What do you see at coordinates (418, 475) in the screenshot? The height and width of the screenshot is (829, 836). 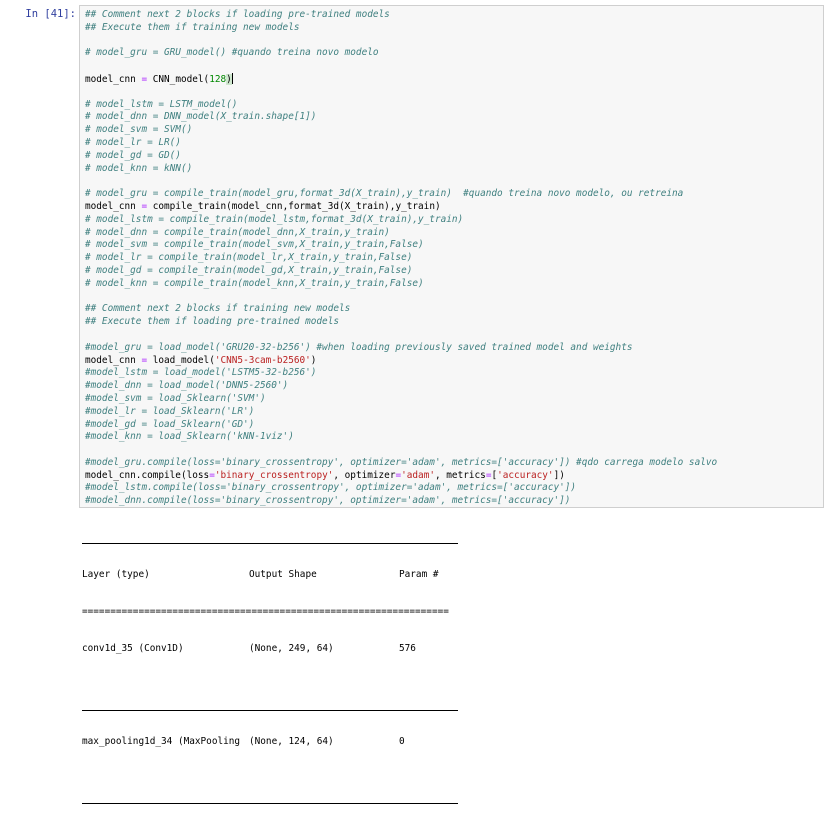 I see `code-token: 'adam'` at bounding box center [418, 475].